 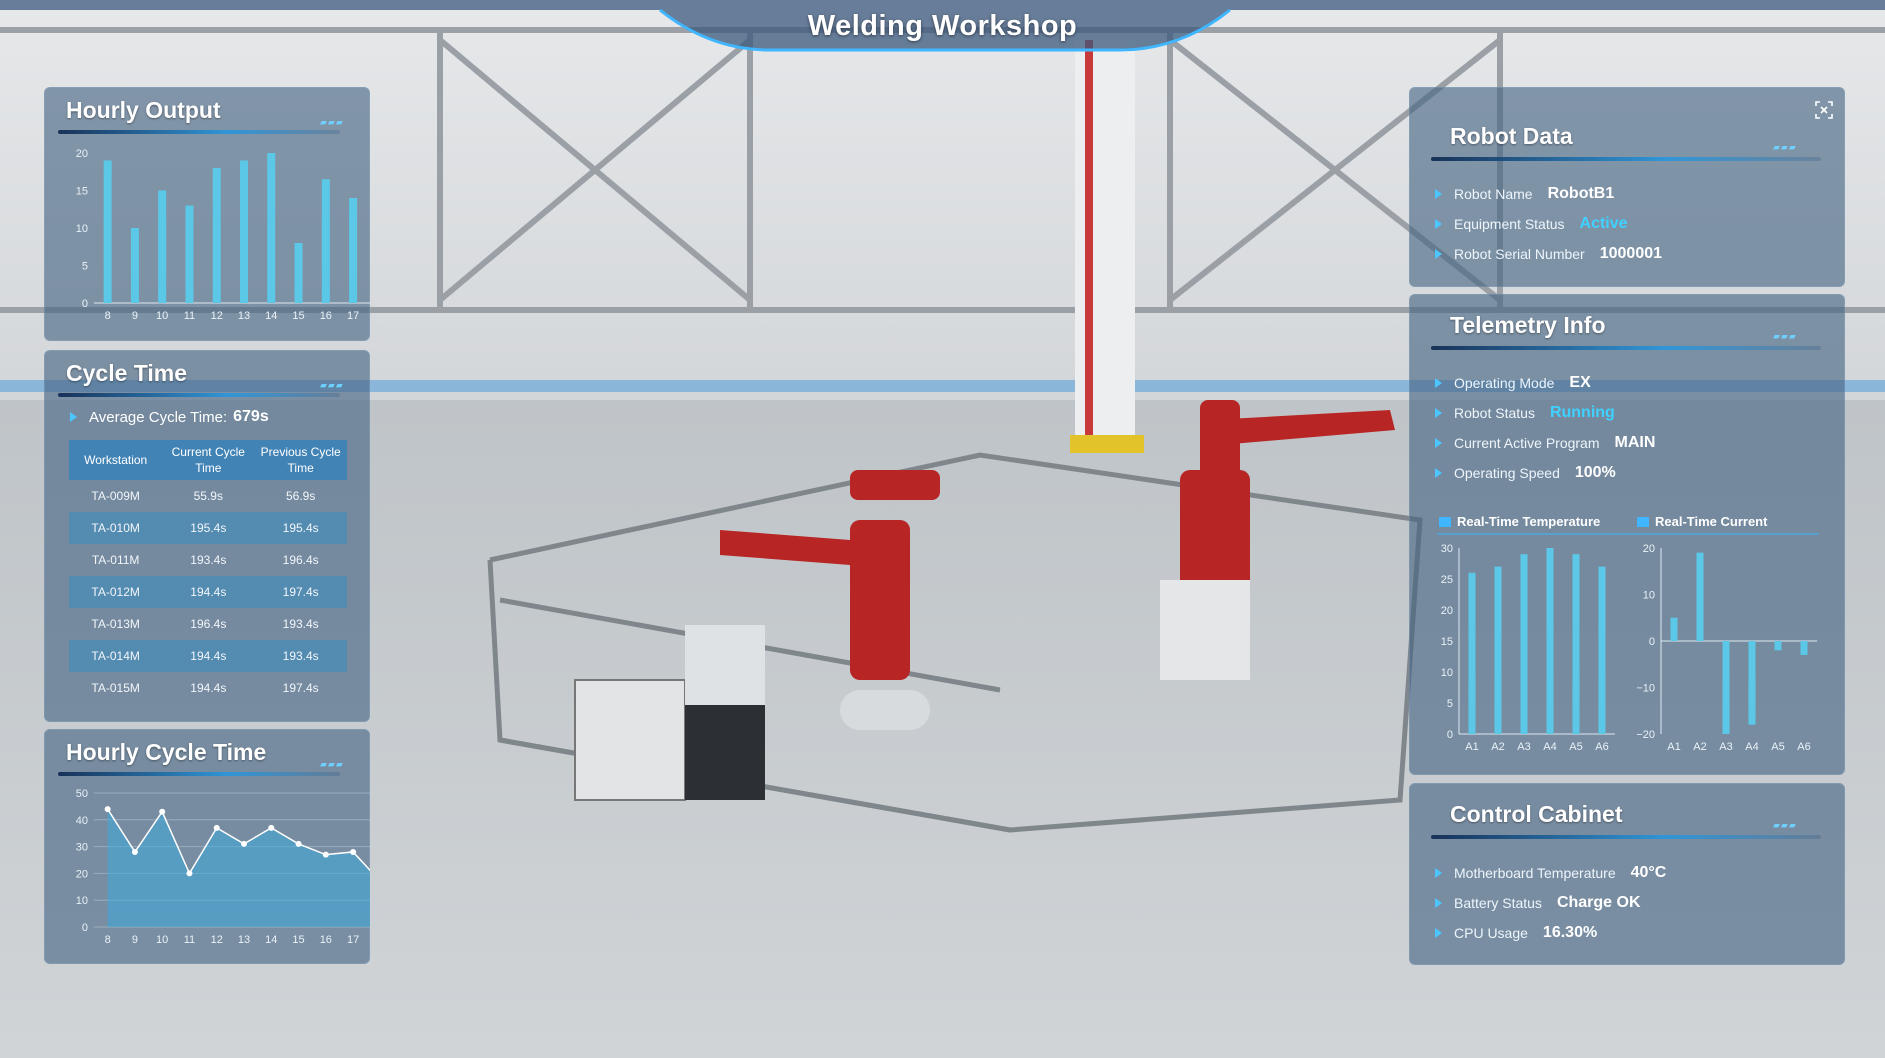 What do you see at coordinates (208, 624) in the screenshot?
I see `cell-current: 196.4s` at bounding box center [208, 624].